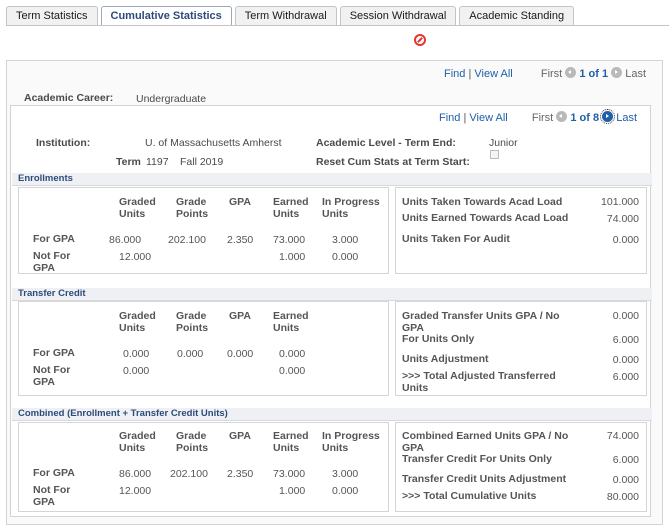 The height and width of the screenshot is (530, 669). Describe the element at coordinates (192, 208) in the screenshot. I see `enroll-grade-points-header: Grade Points` at that location.